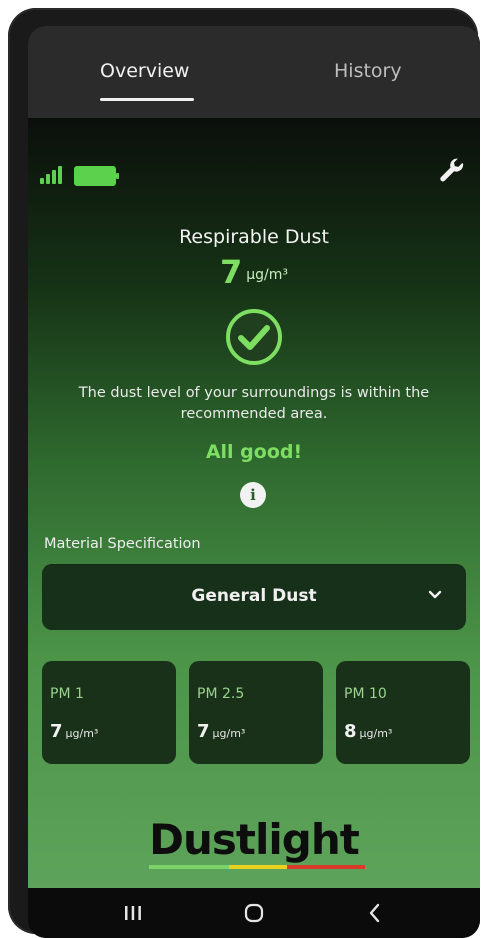  Describe the element at coordinates (133, 913) in the screenshot. I see `recent-apps-icon` at that location.